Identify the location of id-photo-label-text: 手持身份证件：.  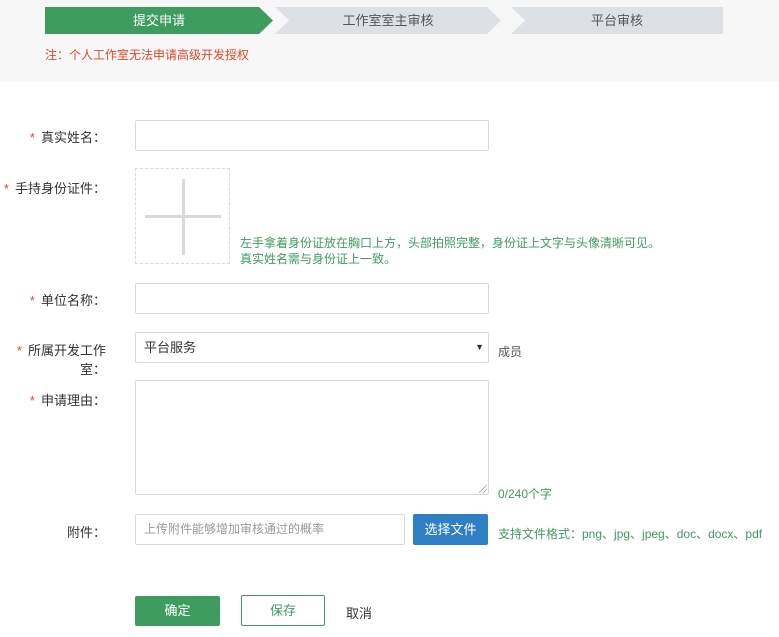
(60, 188).